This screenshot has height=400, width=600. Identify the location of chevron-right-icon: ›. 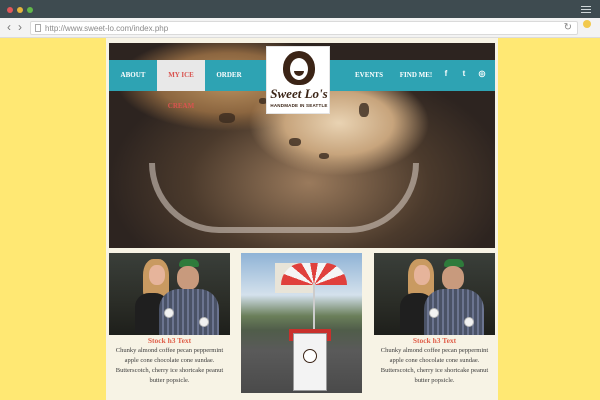
(20, 27).